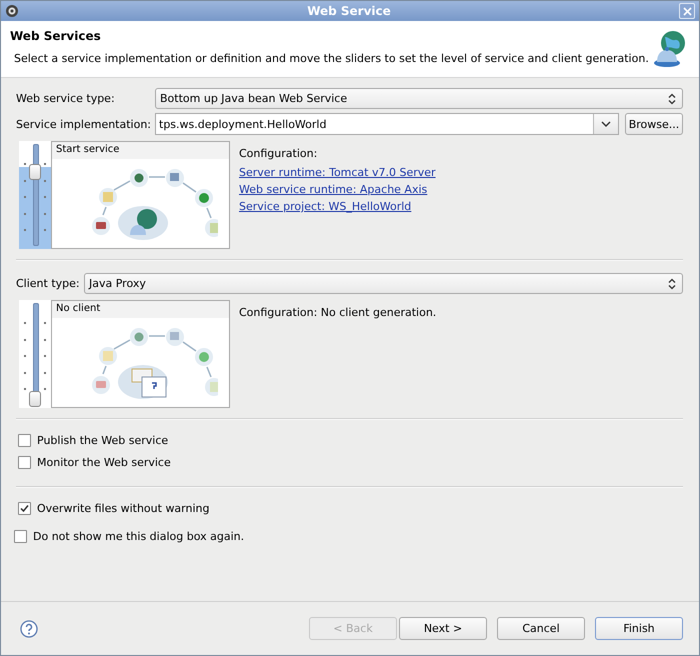 Image resolution: width=700 pixels, height=656 pixels. What do you see at coordinates (102, 440) in the screenshot?
I see `checkbox-label: Publish the Web service` at bounding box center [102, 440].